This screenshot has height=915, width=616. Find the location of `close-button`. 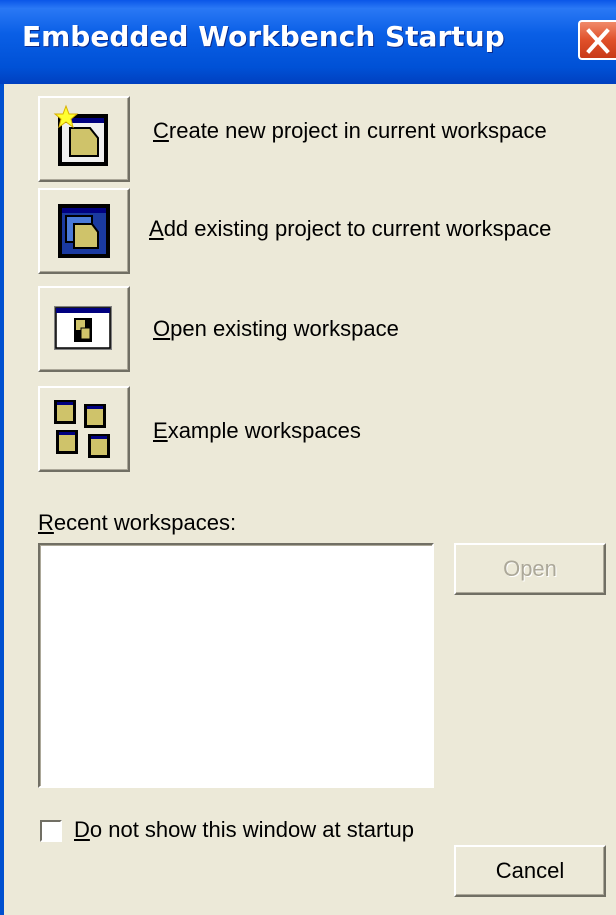

close-button is located at coordinates (597, 40).